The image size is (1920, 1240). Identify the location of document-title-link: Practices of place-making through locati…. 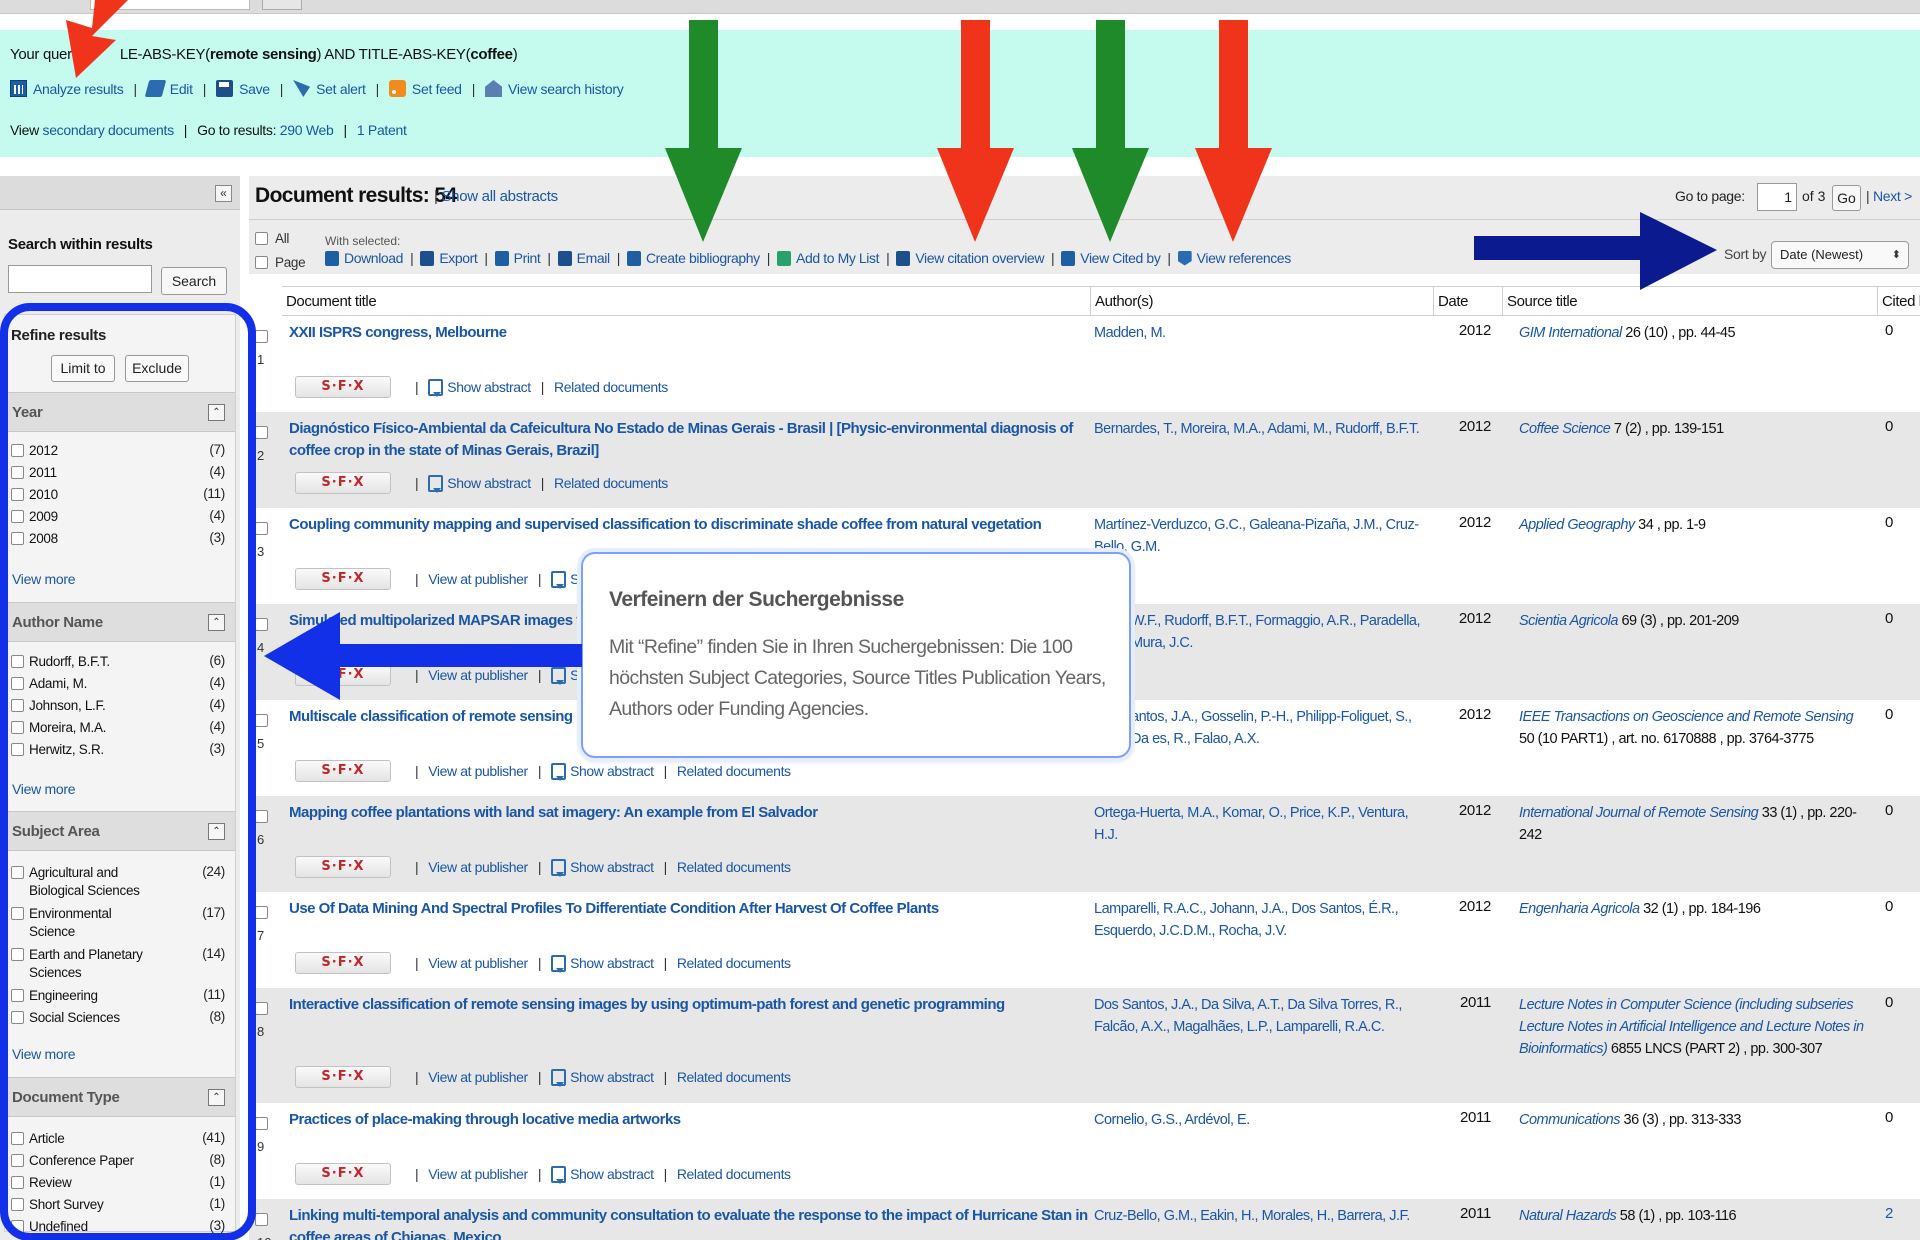
(689, 1120).